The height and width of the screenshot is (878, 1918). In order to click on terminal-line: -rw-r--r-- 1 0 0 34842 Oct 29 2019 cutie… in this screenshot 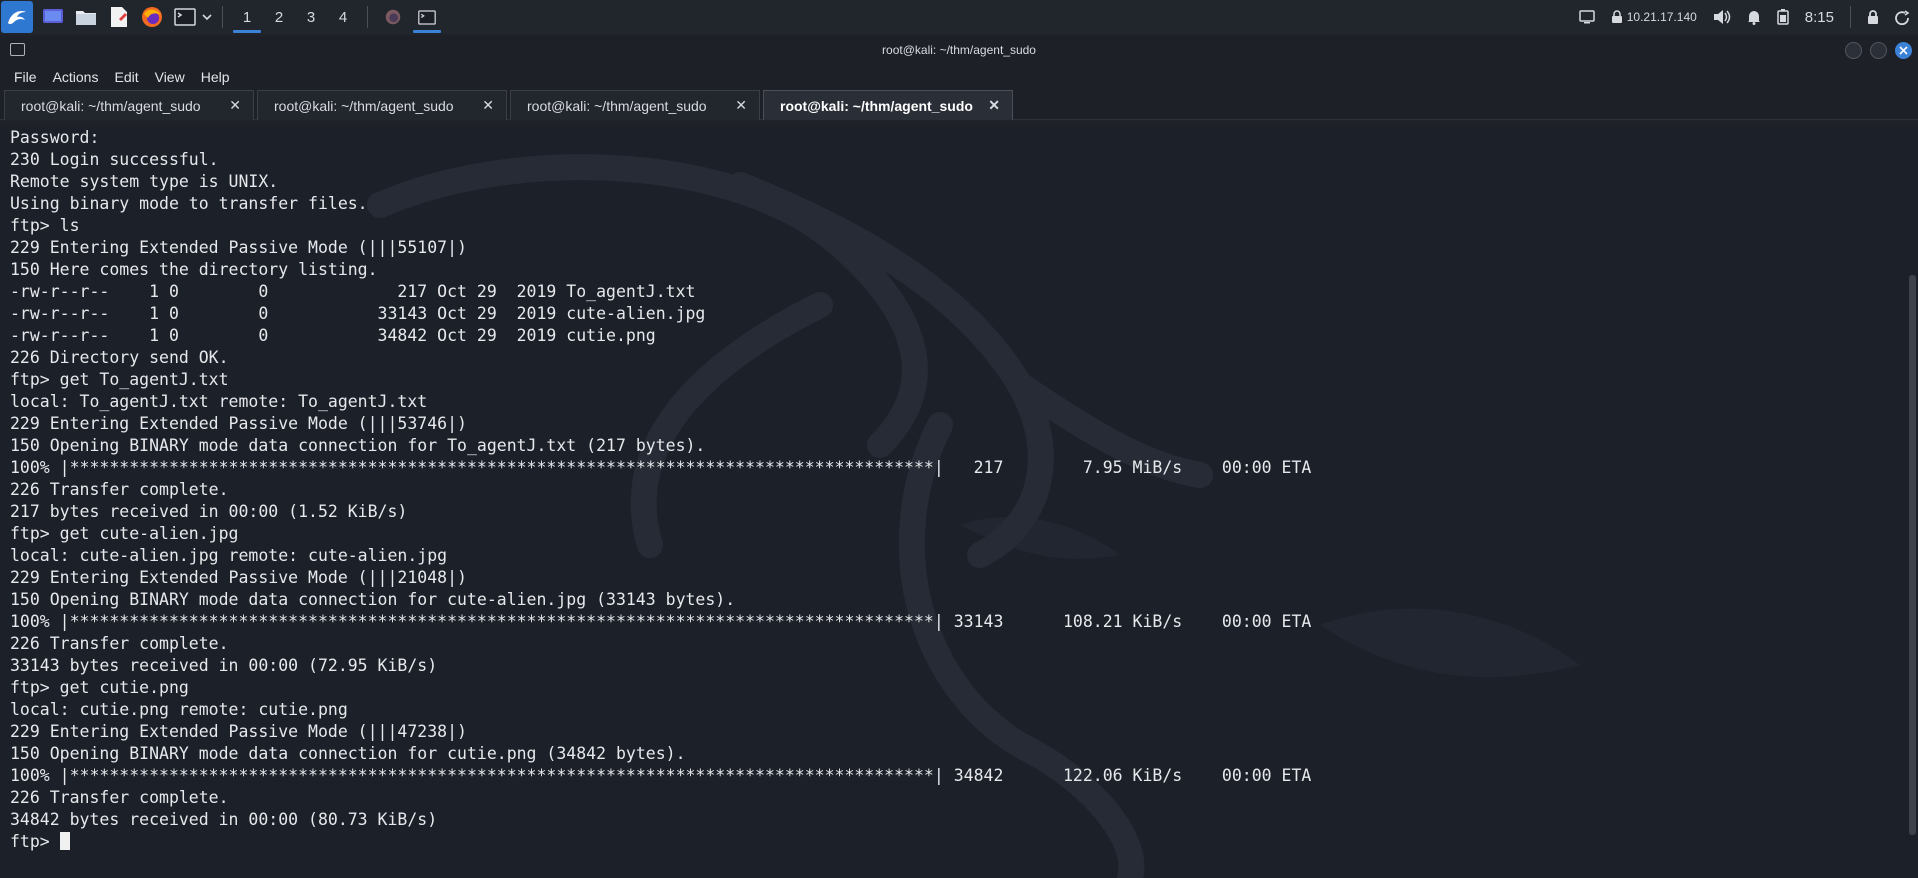, I will do `click(333, 335)`.